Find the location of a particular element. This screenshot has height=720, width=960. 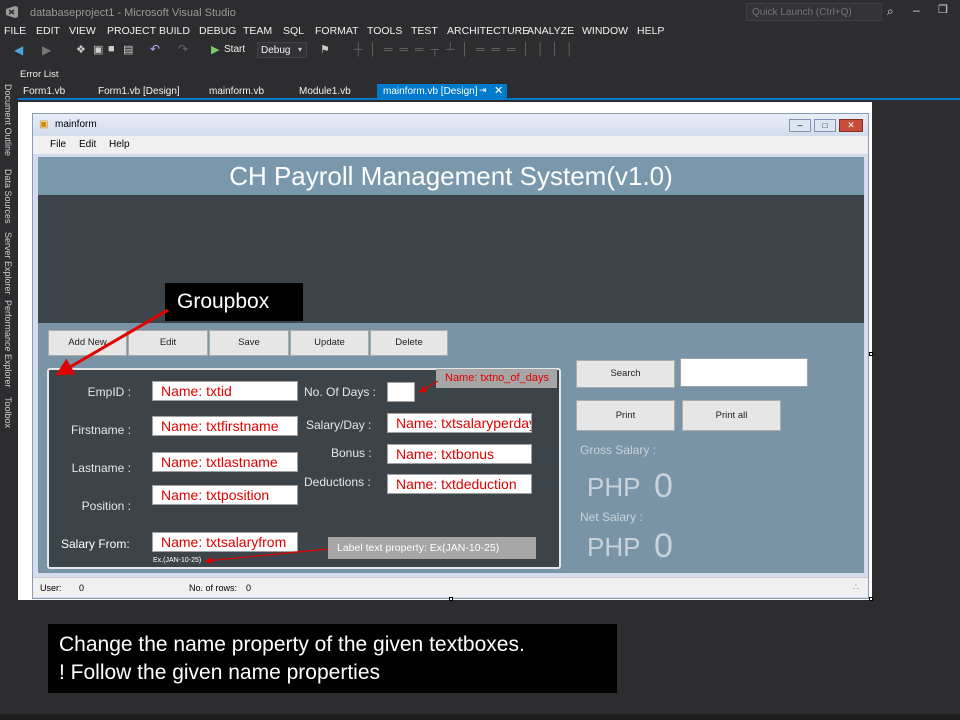

instruction-line-2: ! Follow the given name properties is located at coordinates (219, 672).